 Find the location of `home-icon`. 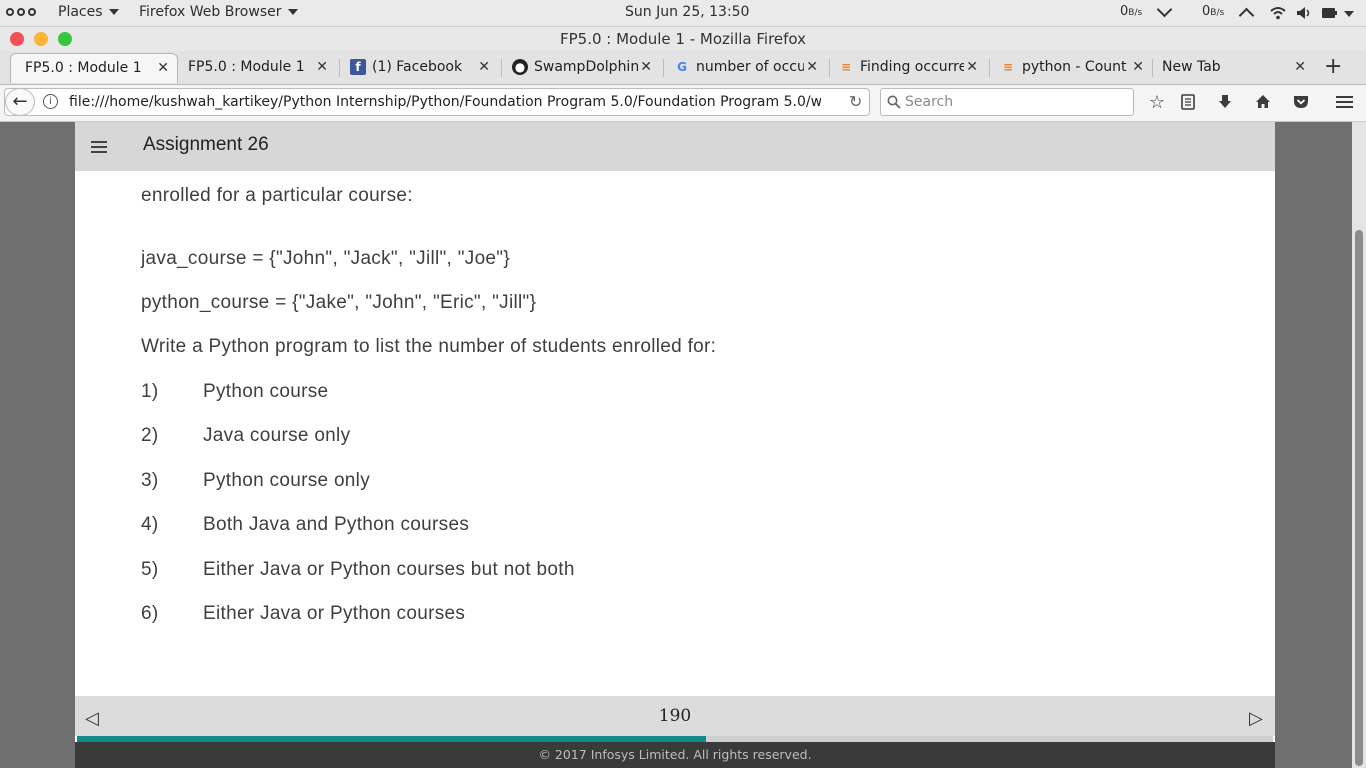

home-icon is located at coordinates (1263, 101).